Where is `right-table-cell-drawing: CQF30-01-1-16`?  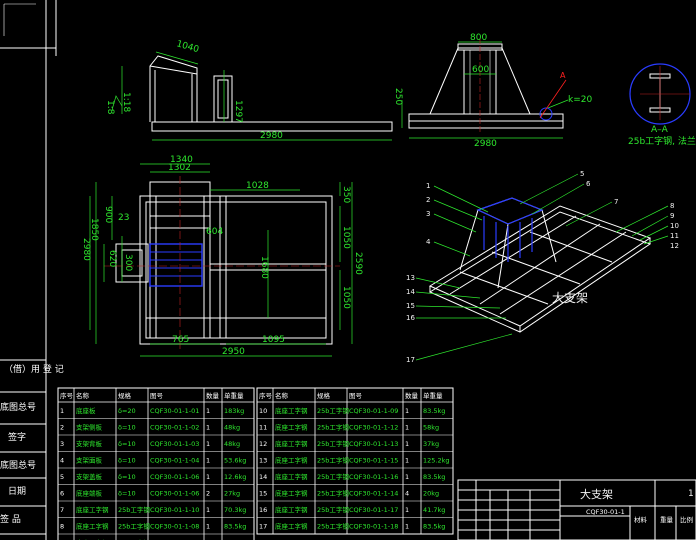
right-table-cell-drawing: CQF30-01-1-16 is located at coordinates (373, 477).